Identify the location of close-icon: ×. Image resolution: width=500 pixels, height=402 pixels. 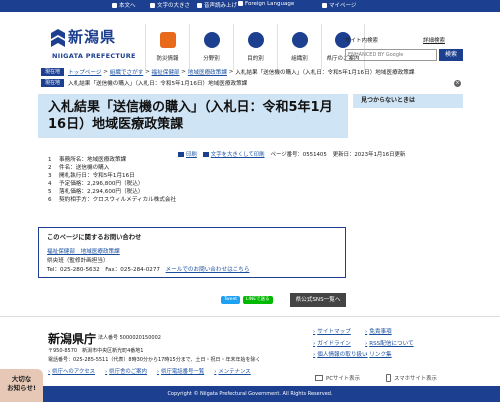
(457, 83).